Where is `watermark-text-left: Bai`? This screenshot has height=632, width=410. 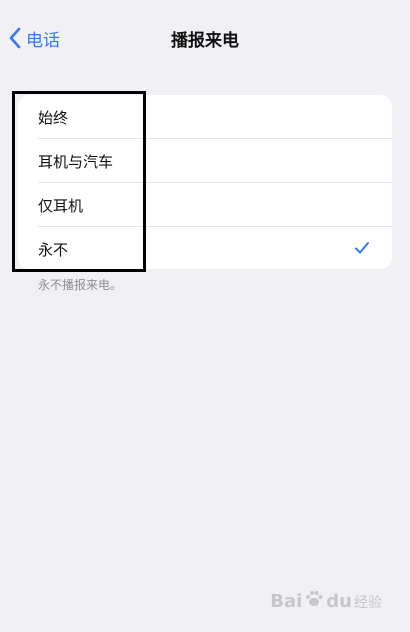 watermark-text-left: Bai is located at coordinates (286, 601).